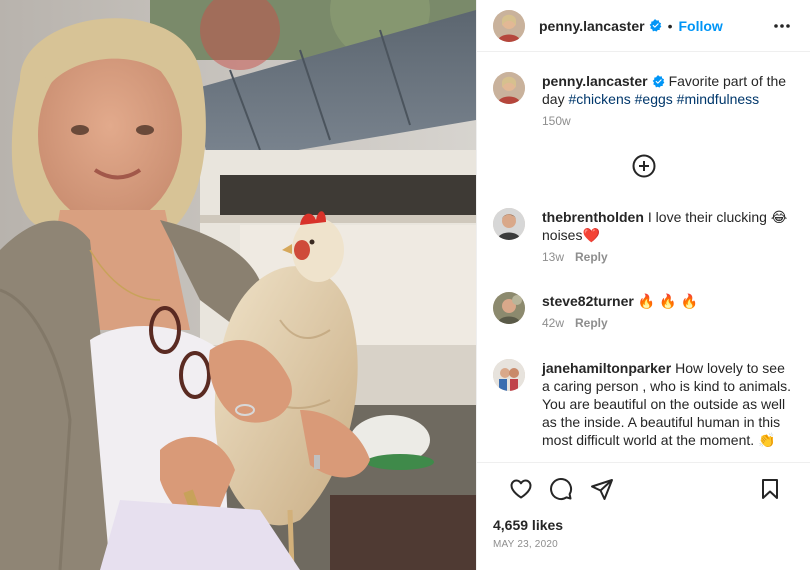 This screenshot has height=570, width=810. Describe the element at coordinates (553, 323) in the screenshot. I see `comment-time: 42w` at that location.